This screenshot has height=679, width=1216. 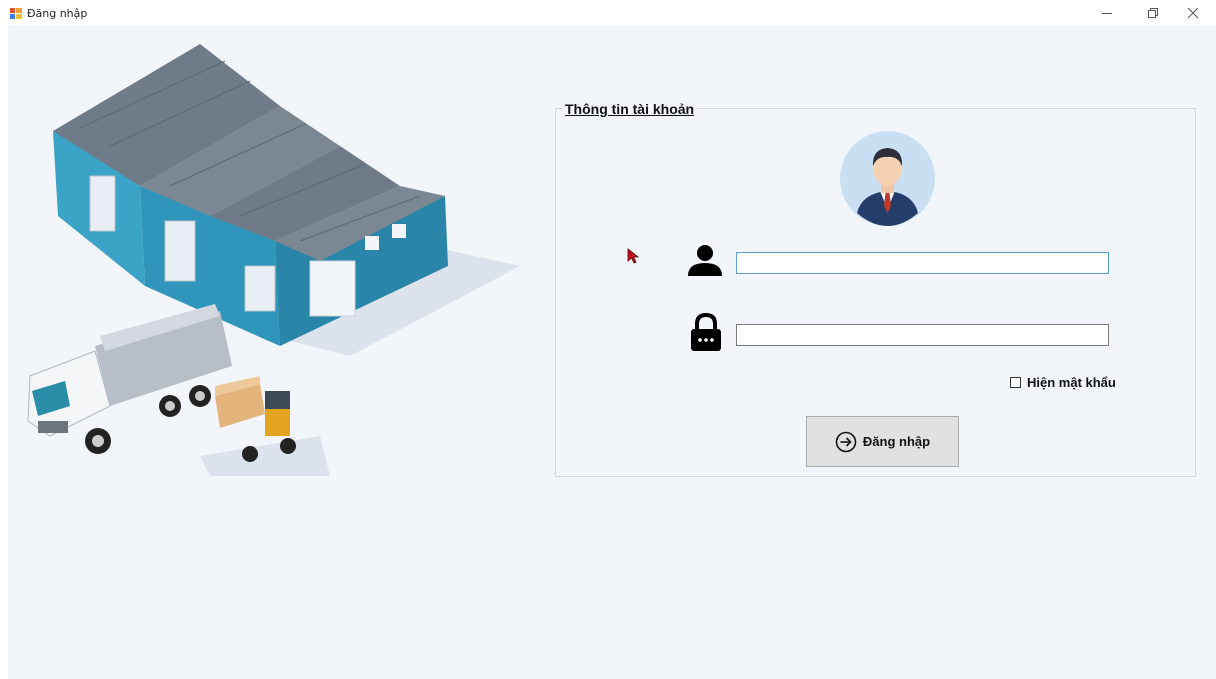 I want to click on minimize-icon, so click(x=1107, y=13).